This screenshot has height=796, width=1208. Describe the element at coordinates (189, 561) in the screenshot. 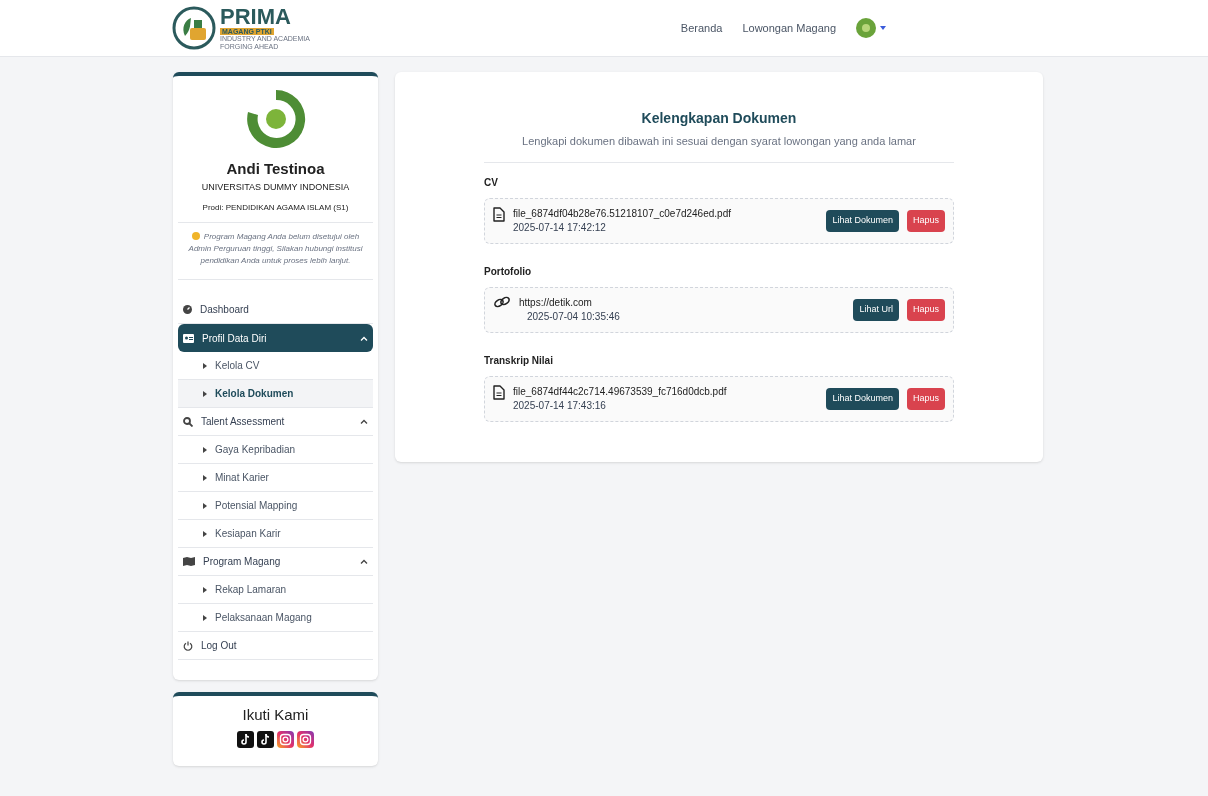

I see `map-icon` at that location.